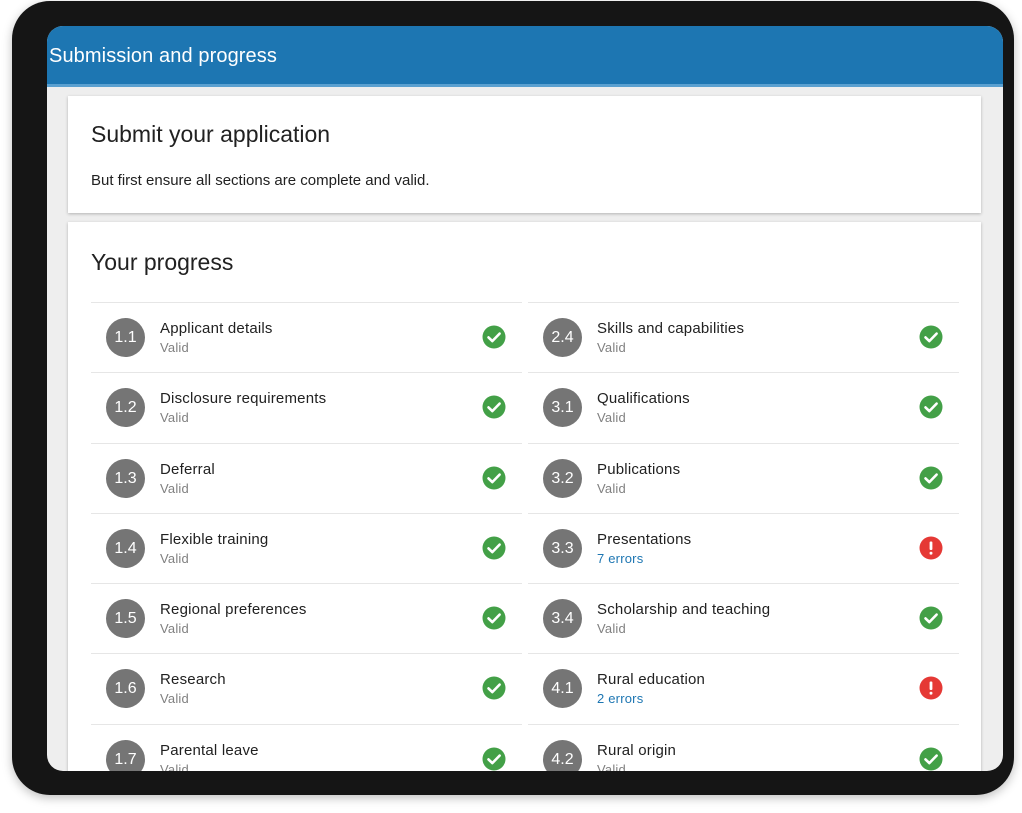 The image size is (1022, 813). Describe the element at coordinates (525, 56) in the screenshot. I see `app-bar: Submission and progress` at that location.